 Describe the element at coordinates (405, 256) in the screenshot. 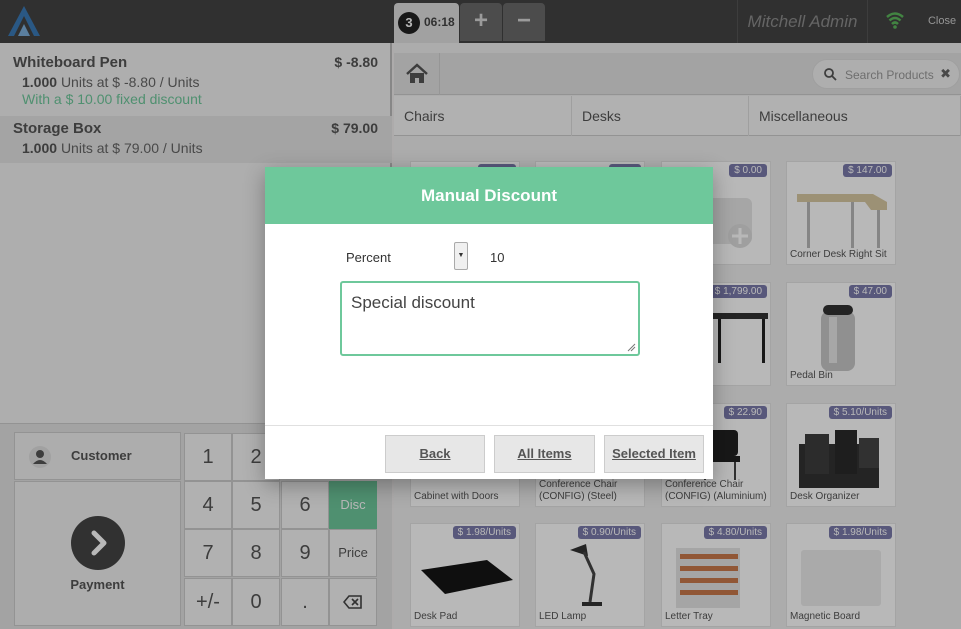

I see `discount-type-select: Percent ▼` at that location.